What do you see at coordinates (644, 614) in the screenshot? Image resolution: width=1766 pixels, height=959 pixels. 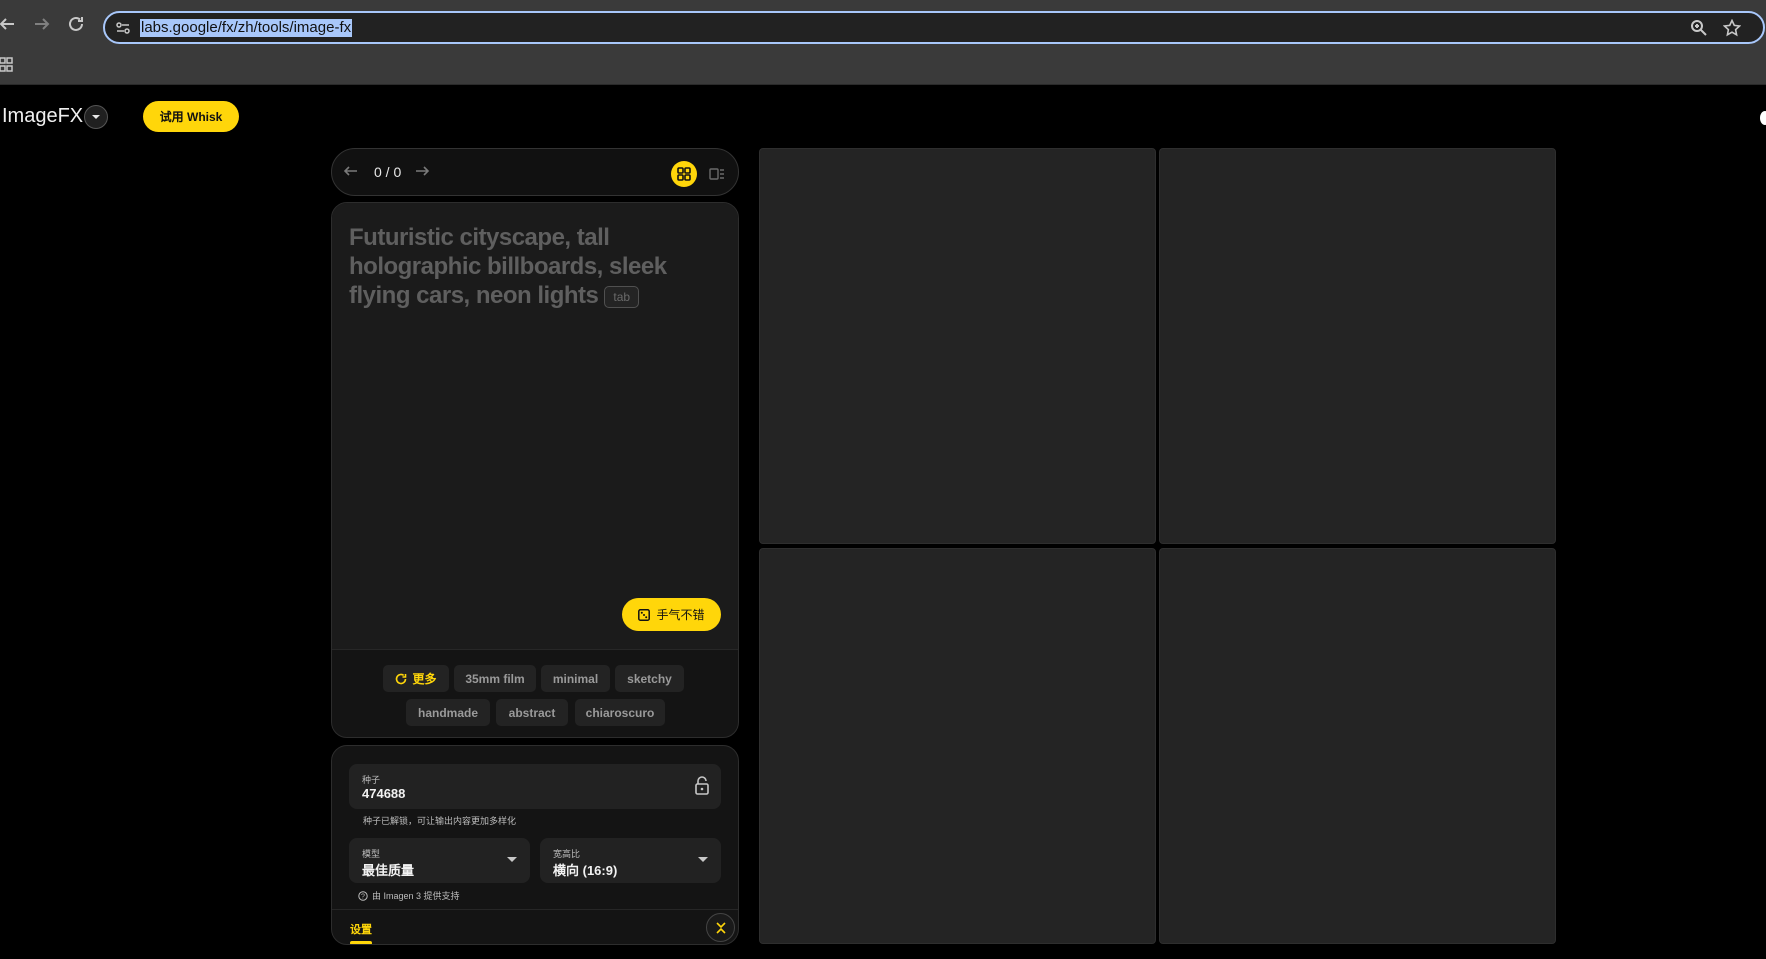 I see `dice-icon` at bounding box center [644, 614].